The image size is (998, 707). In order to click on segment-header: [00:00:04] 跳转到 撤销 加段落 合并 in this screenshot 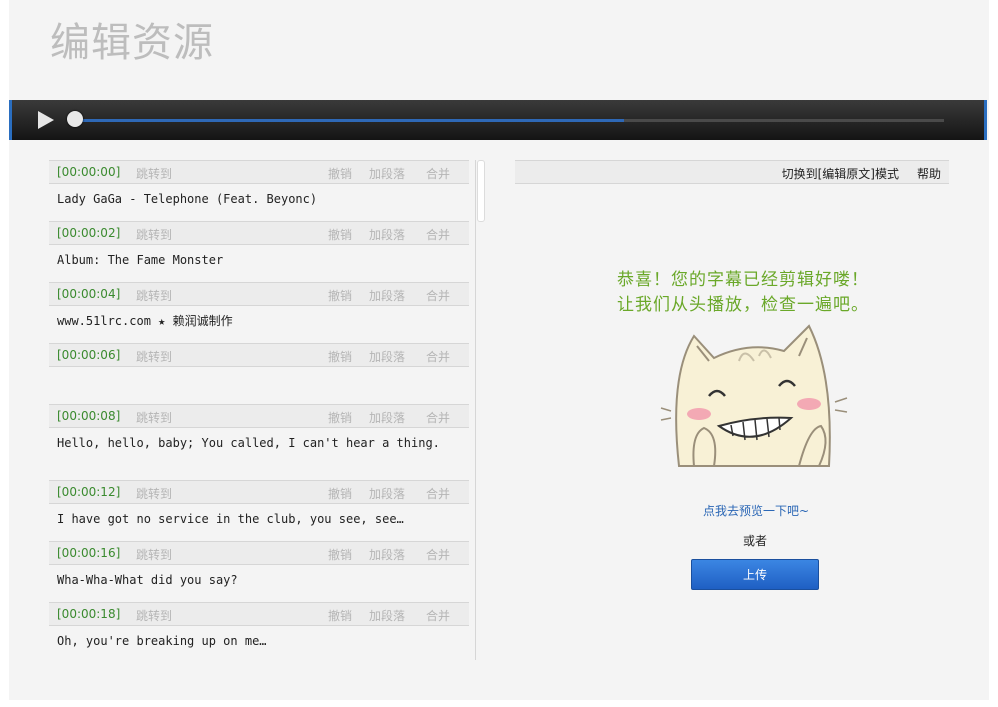, I will do `click(259, 294)`.